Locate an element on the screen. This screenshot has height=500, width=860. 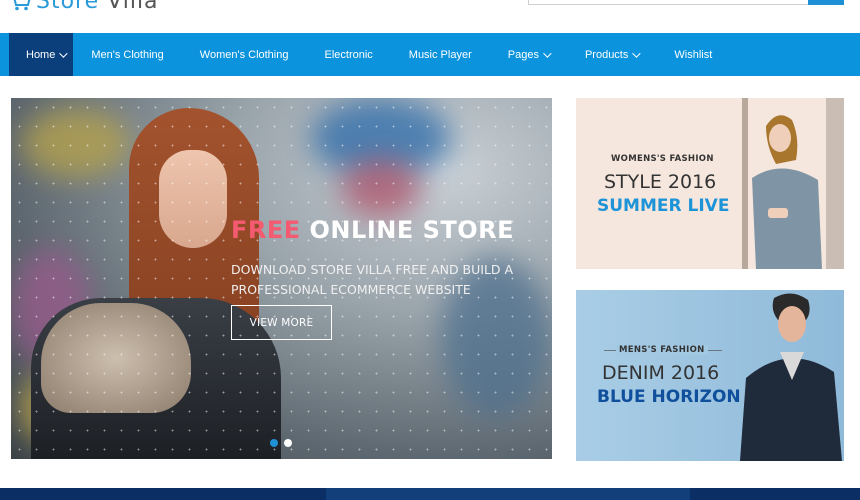
banner-highlight: BLUE HORIZON is located at coordinates (669, 397).